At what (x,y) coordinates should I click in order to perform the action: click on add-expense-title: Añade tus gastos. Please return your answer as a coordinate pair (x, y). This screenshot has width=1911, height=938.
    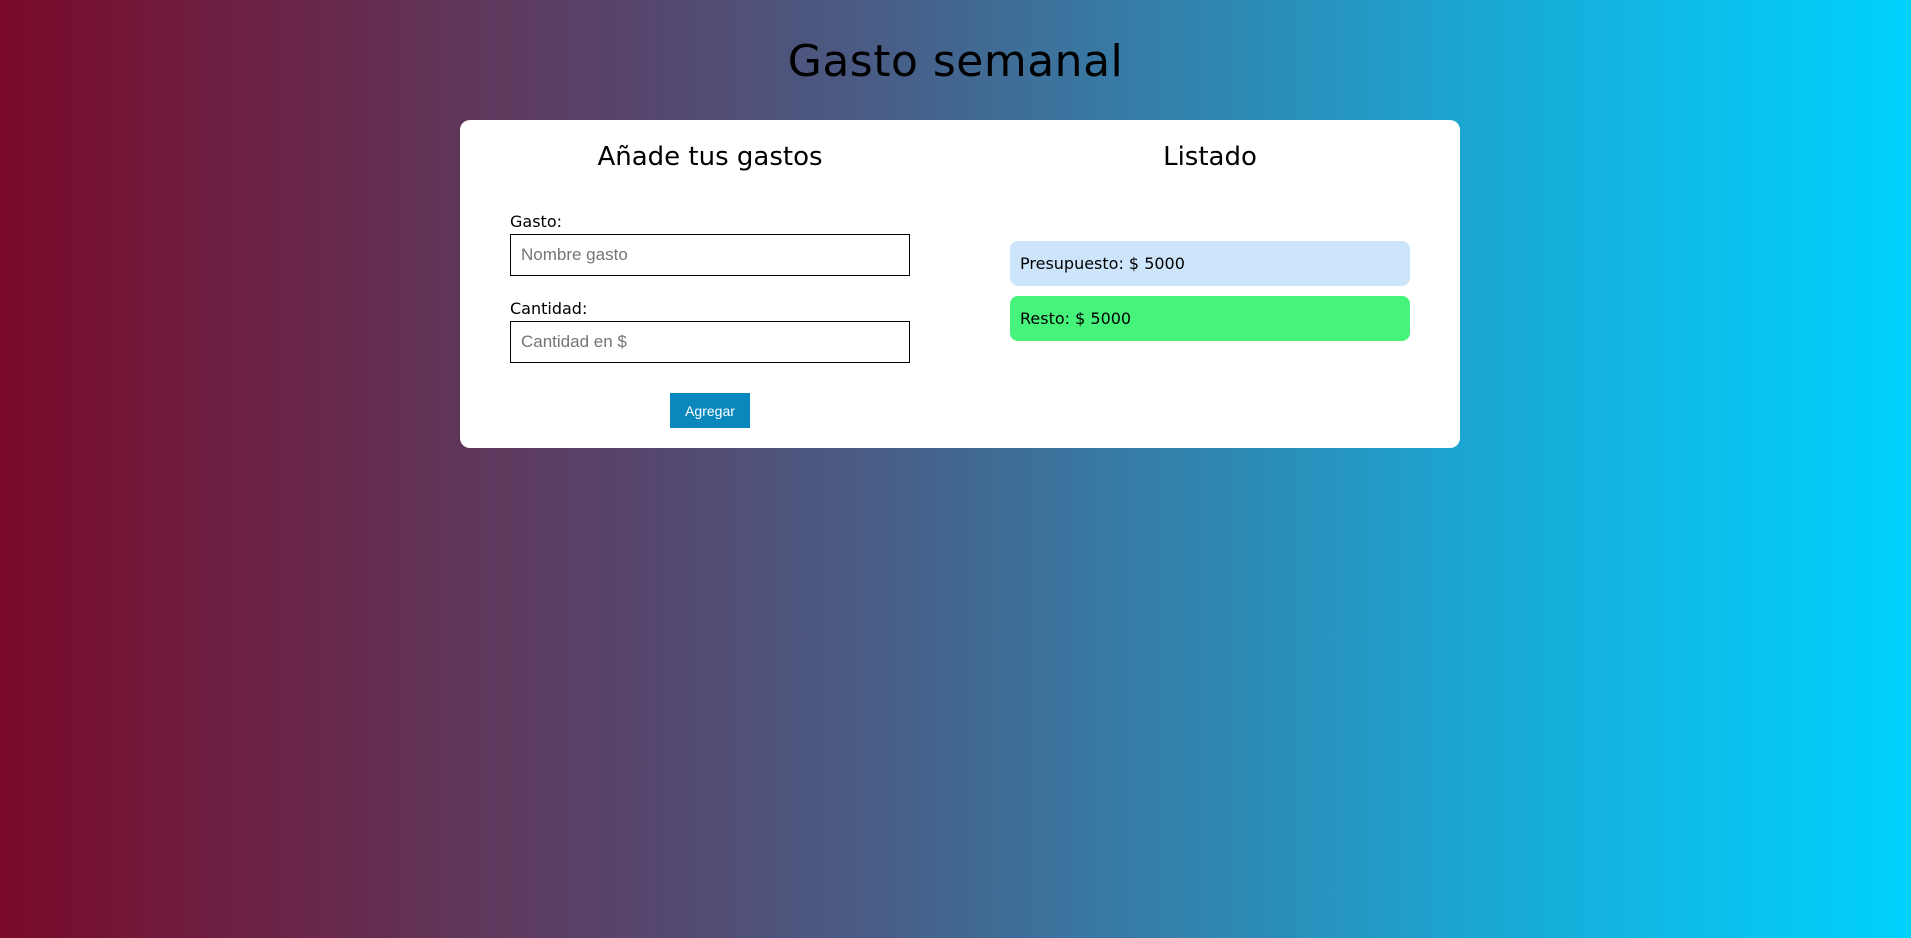
    Looking at the image, I should click on (710, 157).